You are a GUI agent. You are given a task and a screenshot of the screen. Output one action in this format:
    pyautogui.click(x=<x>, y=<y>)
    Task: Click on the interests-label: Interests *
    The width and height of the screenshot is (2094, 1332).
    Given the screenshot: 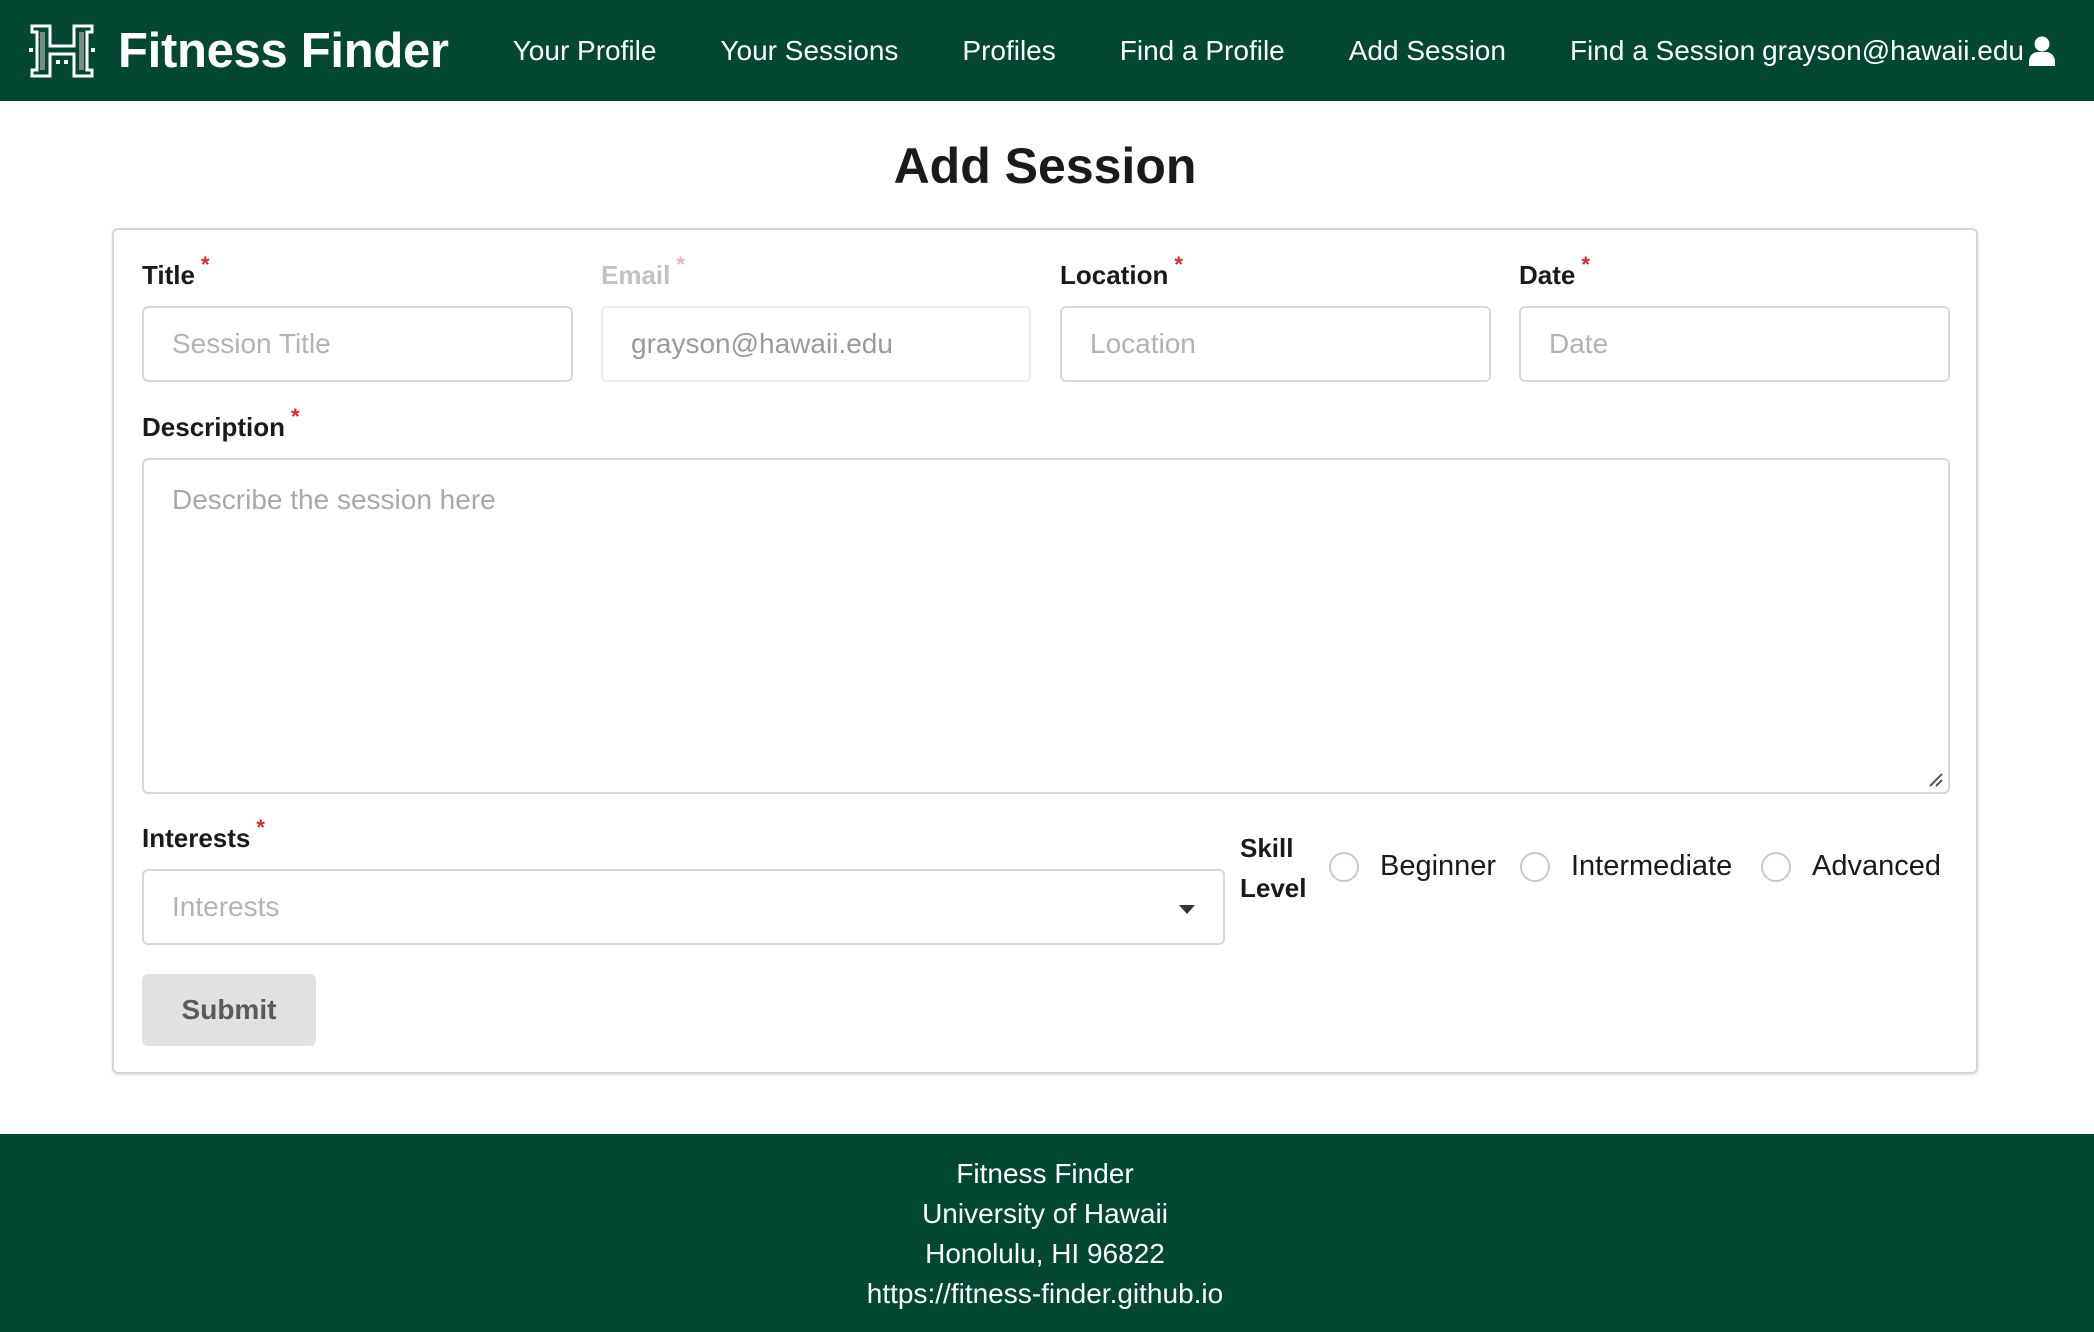 What is the action you would take?
    pyautogui.click(x=203, y=834)
    